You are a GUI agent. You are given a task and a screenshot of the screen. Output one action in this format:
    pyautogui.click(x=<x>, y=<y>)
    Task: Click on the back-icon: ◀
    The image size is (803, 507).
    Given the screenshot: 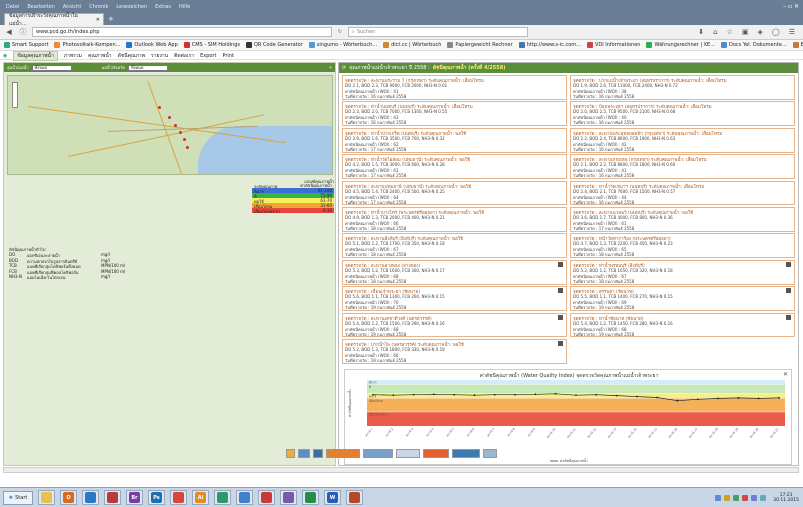 What is the action you would take?
    pyautogui.click(x=9, y=32)
    